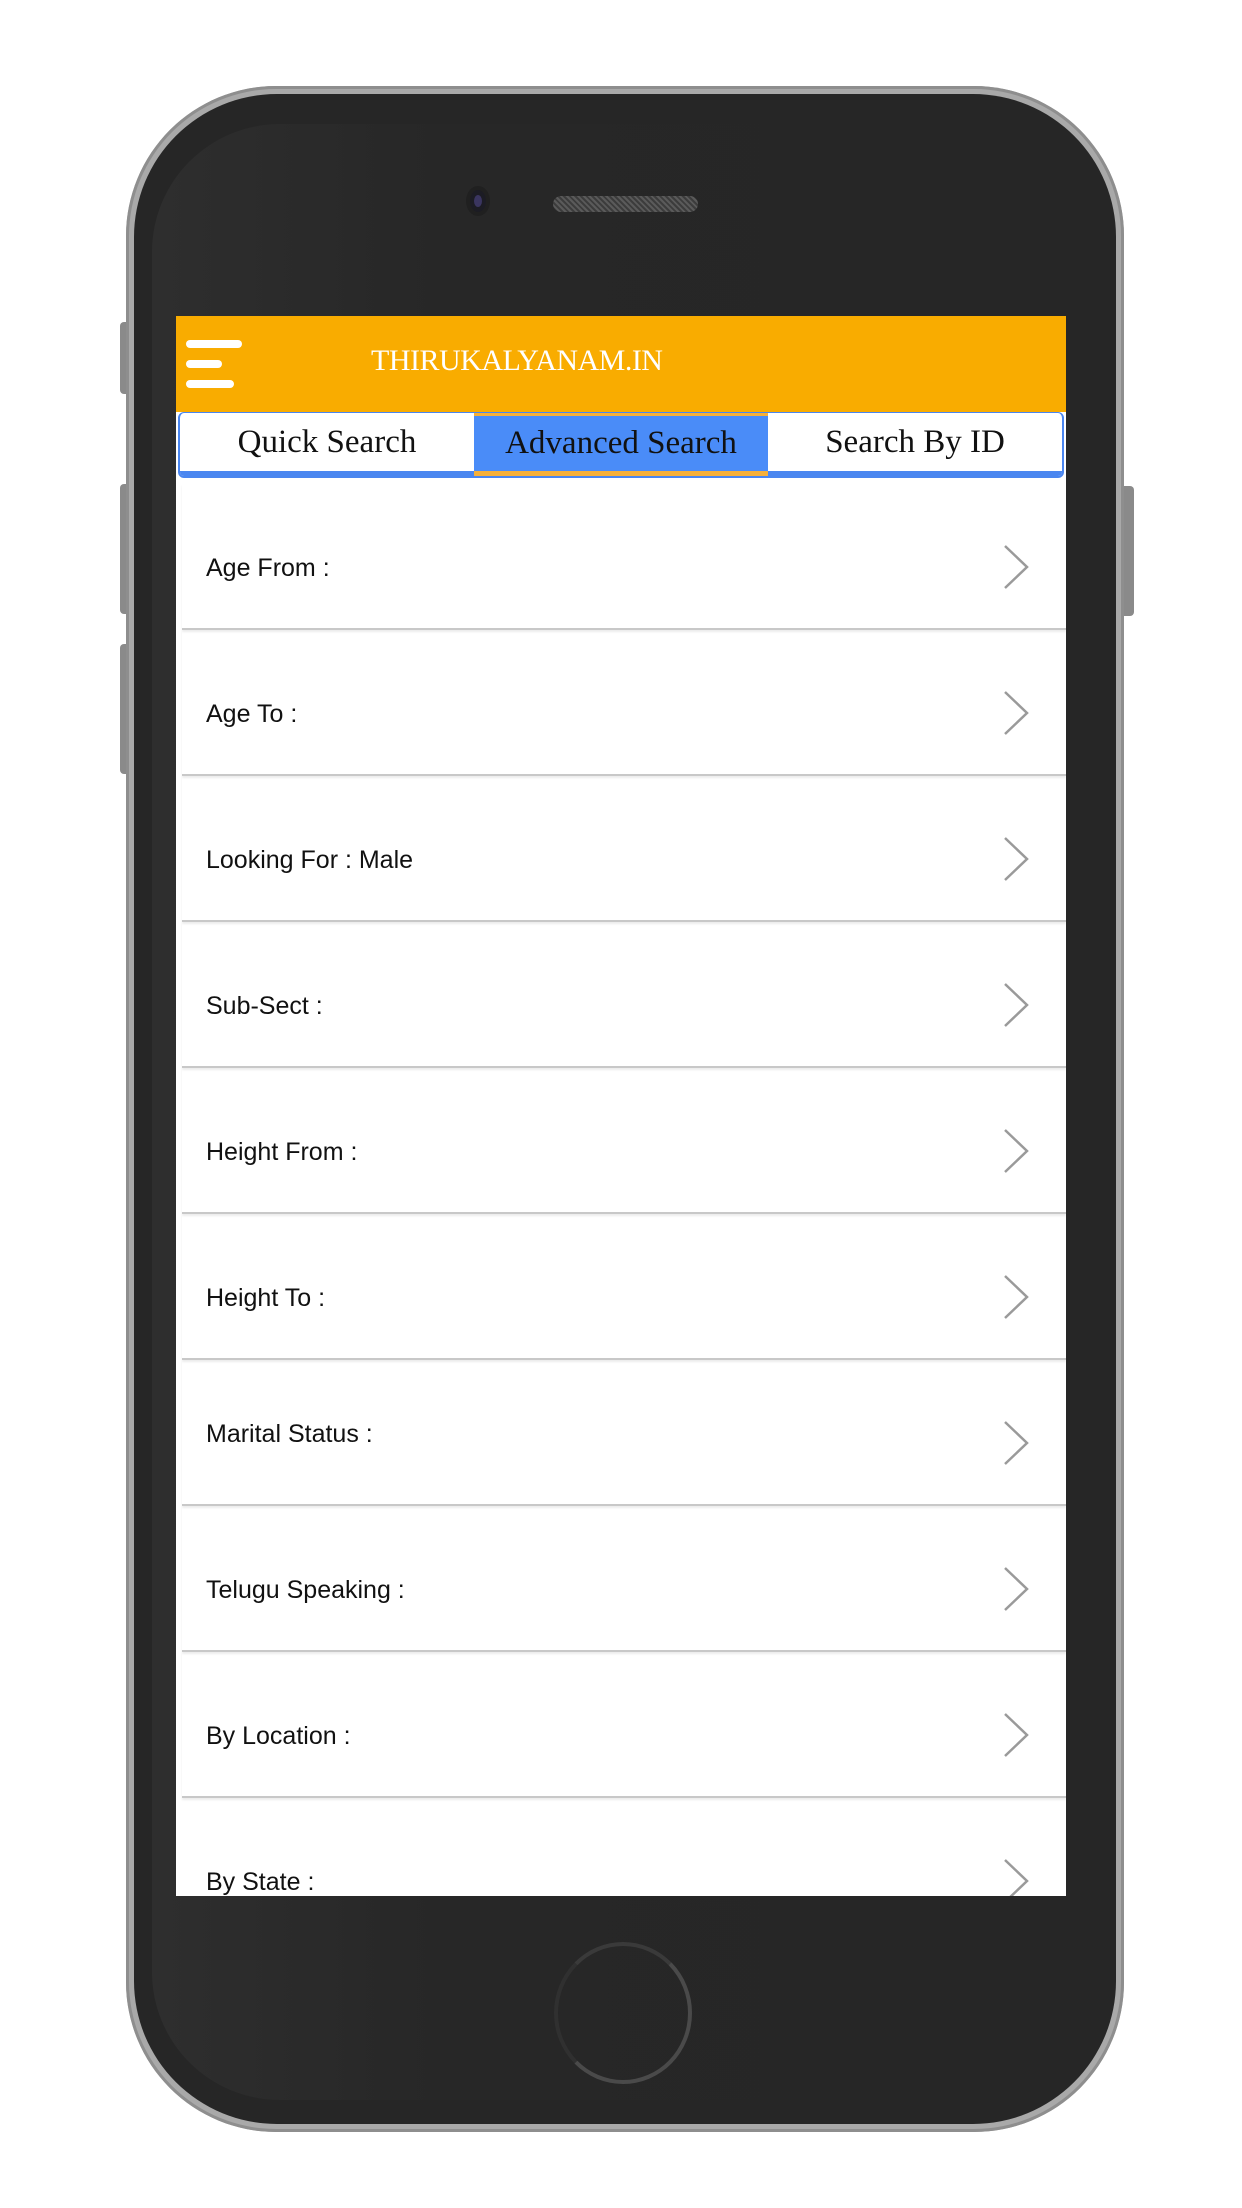  What do you see at coordinates (252, 714) in the screenshot?
I see `filter-label: Age To :` at bounding box center [252, 714].